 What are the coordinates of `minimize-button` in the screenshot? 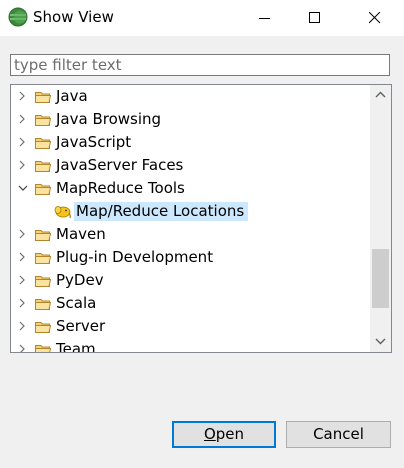 It's located at (265, 18).